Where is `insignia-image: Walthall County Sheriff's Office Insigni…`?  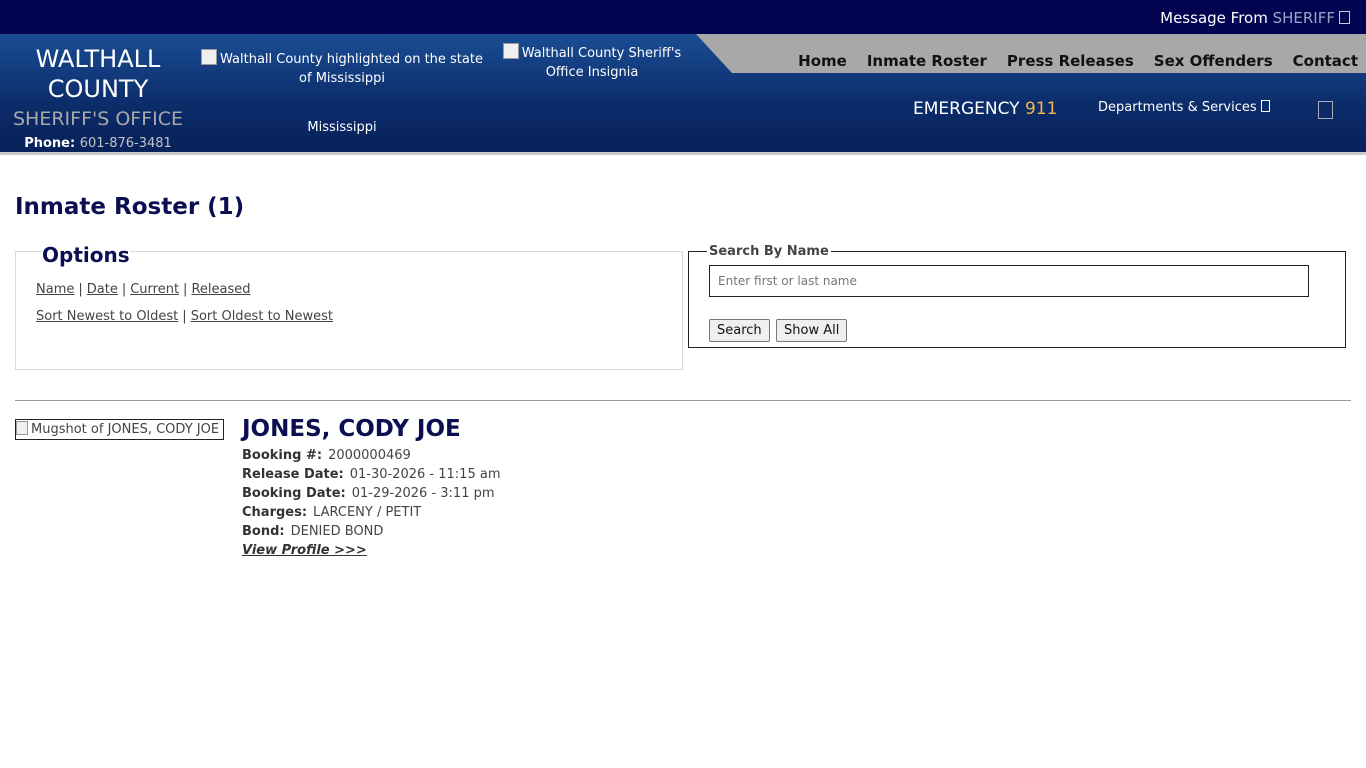 insignia-image: Walthall County Sheriff's Office Insigni… is located at coordinates (592, 62).